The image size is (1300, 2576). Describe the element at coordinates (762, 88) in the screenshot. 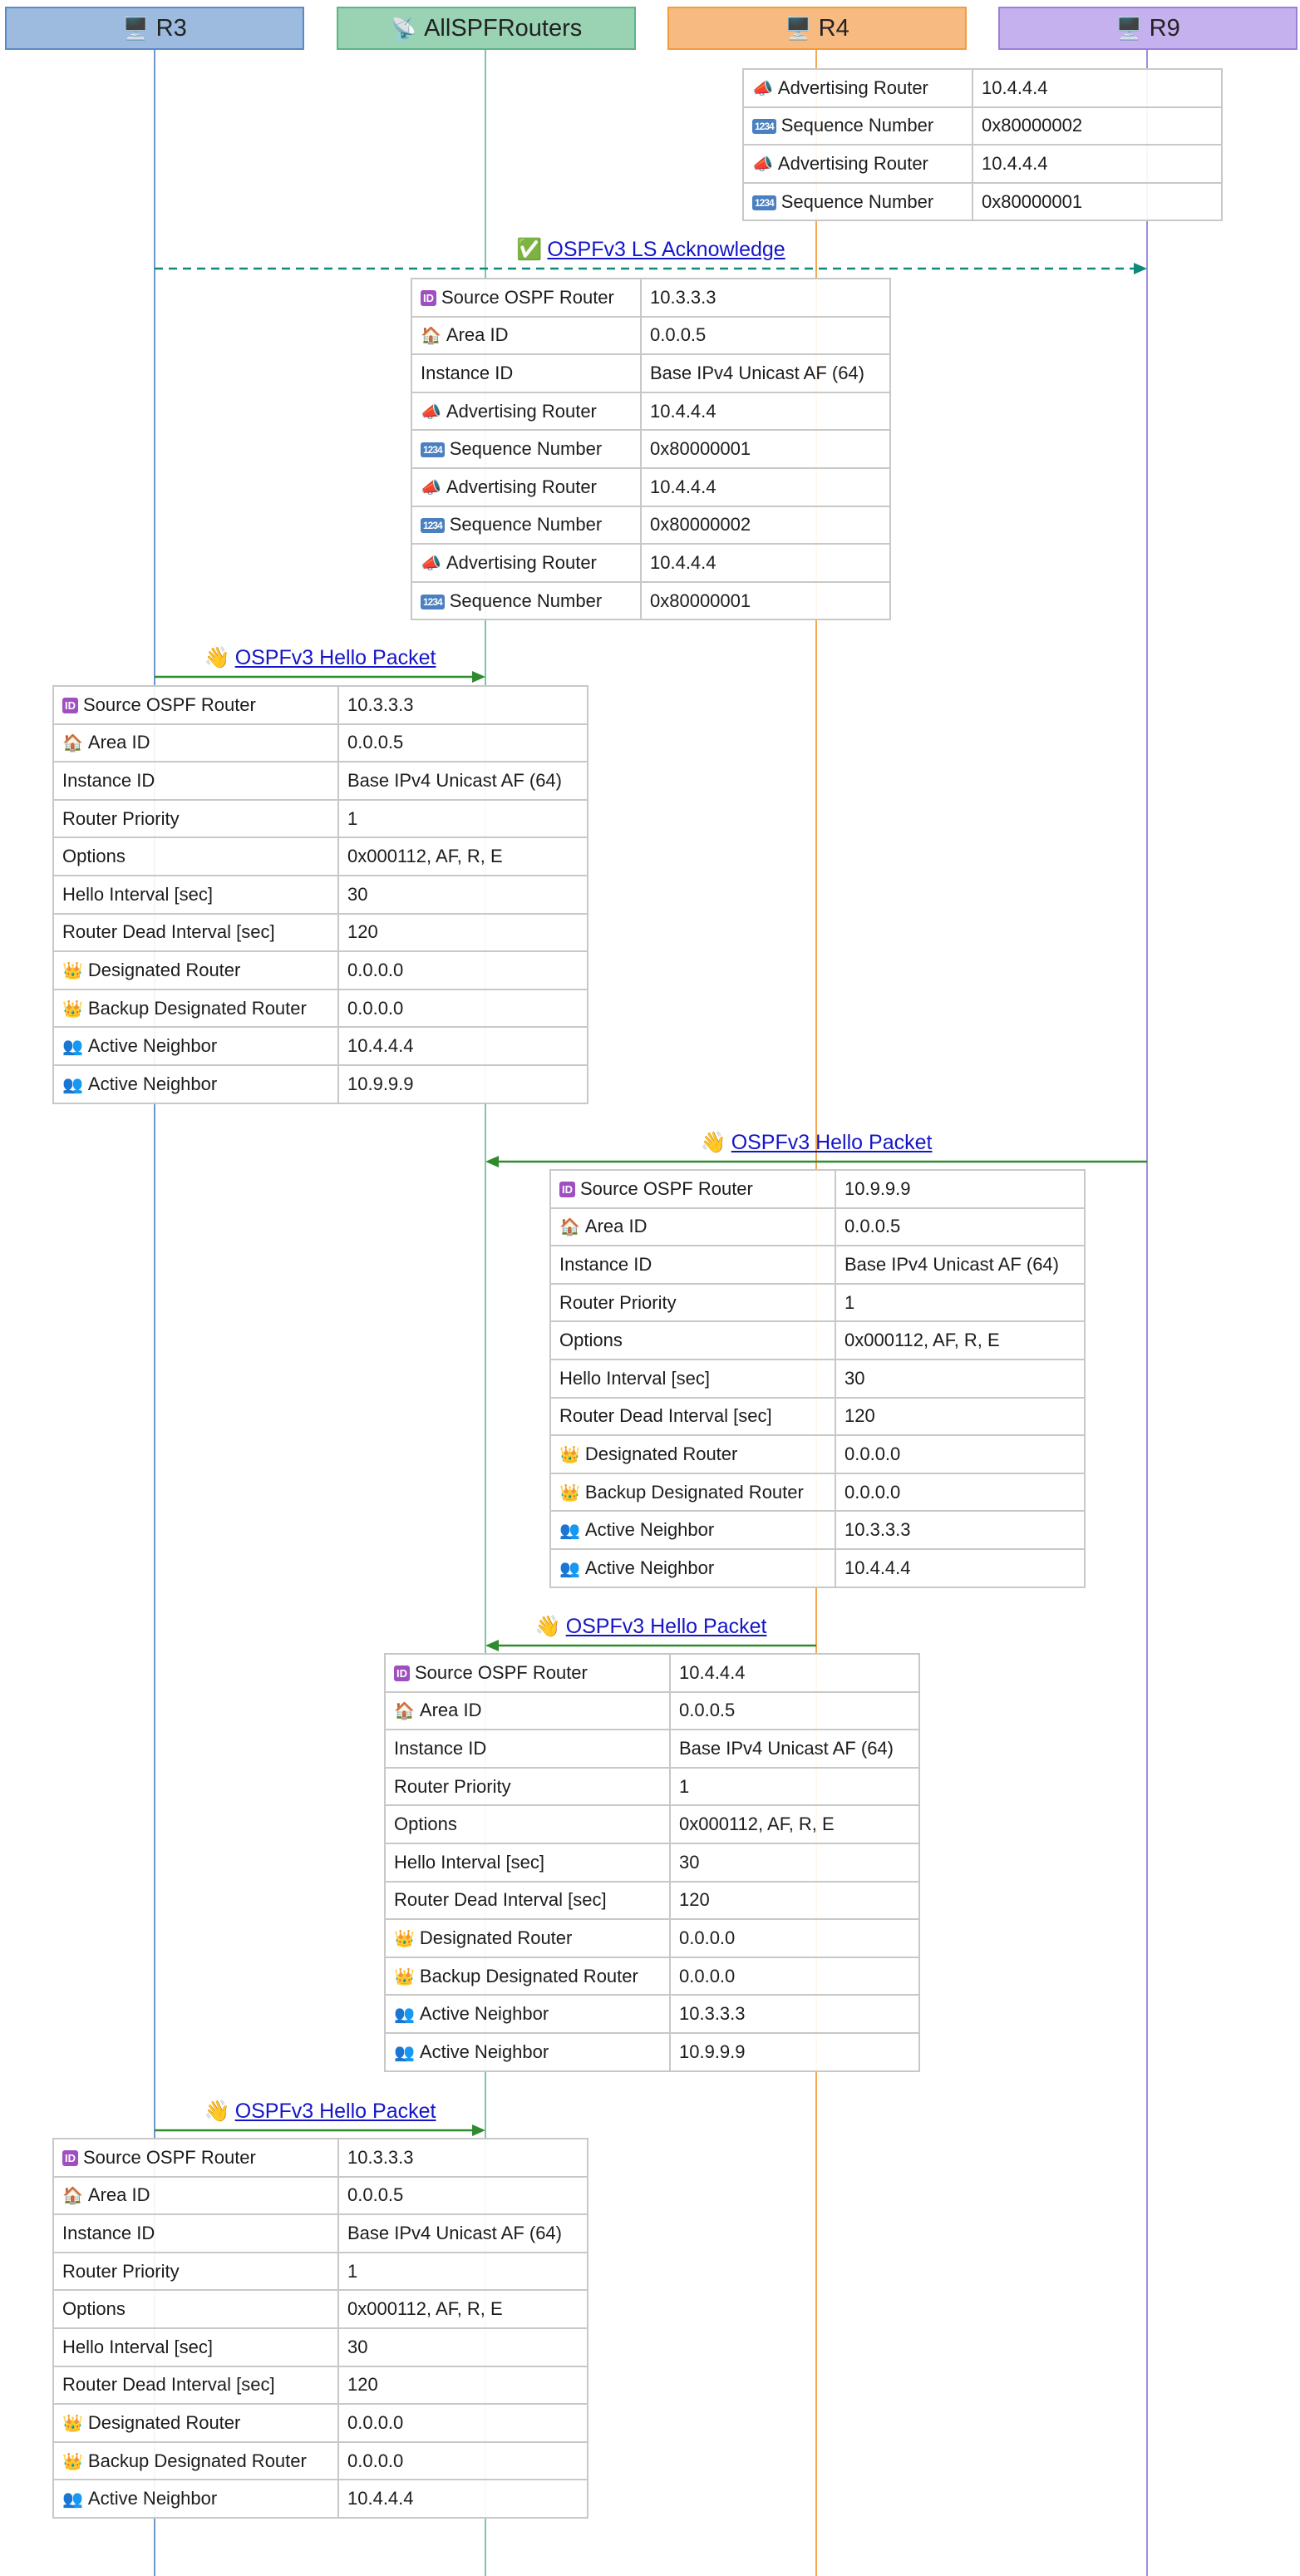

I see `megaphone-icon: 📣` at that location.